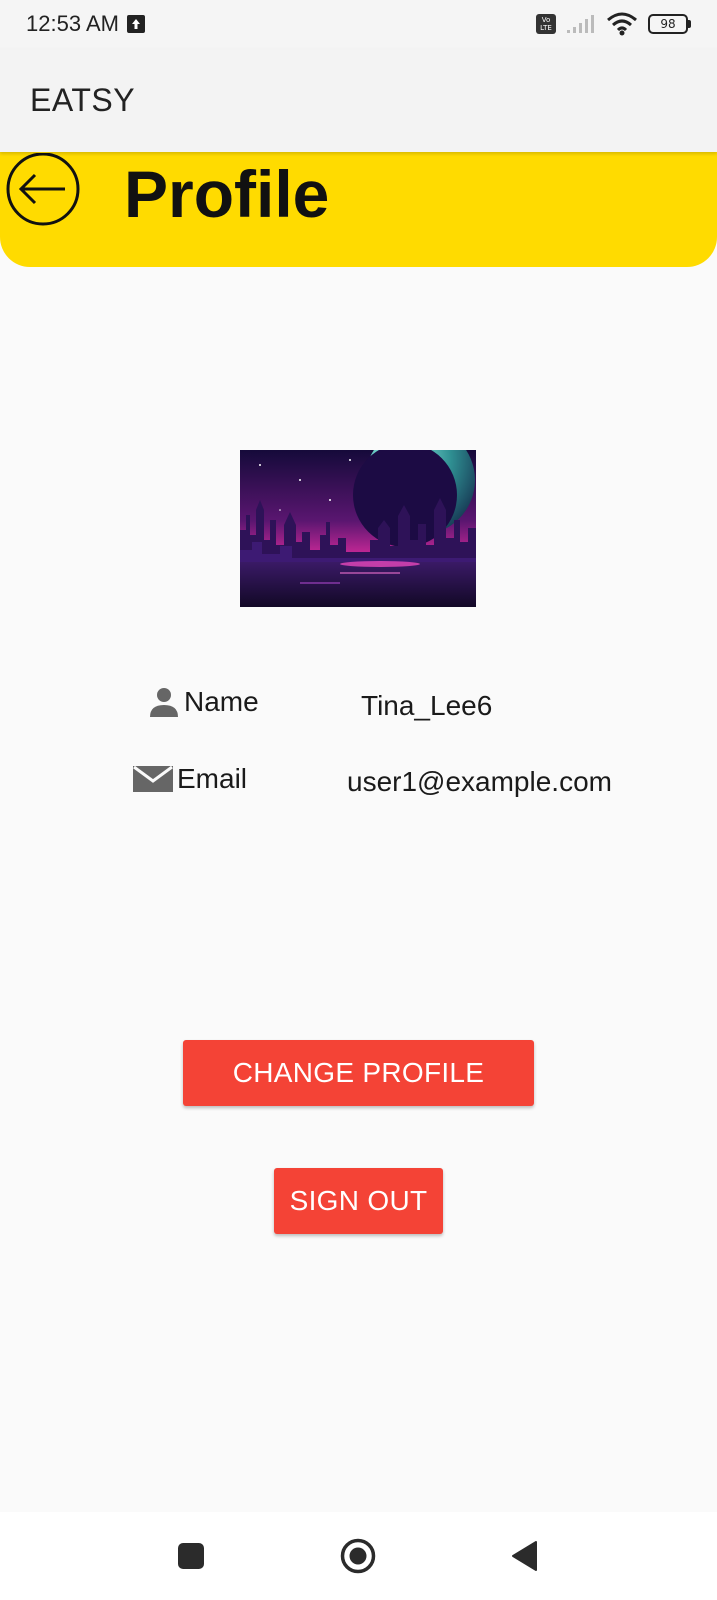 This screenshot has width=717, height=1600. Describe the element at coordinates (153, 779) in the screenshot. I see `envelope-icon` at that location.